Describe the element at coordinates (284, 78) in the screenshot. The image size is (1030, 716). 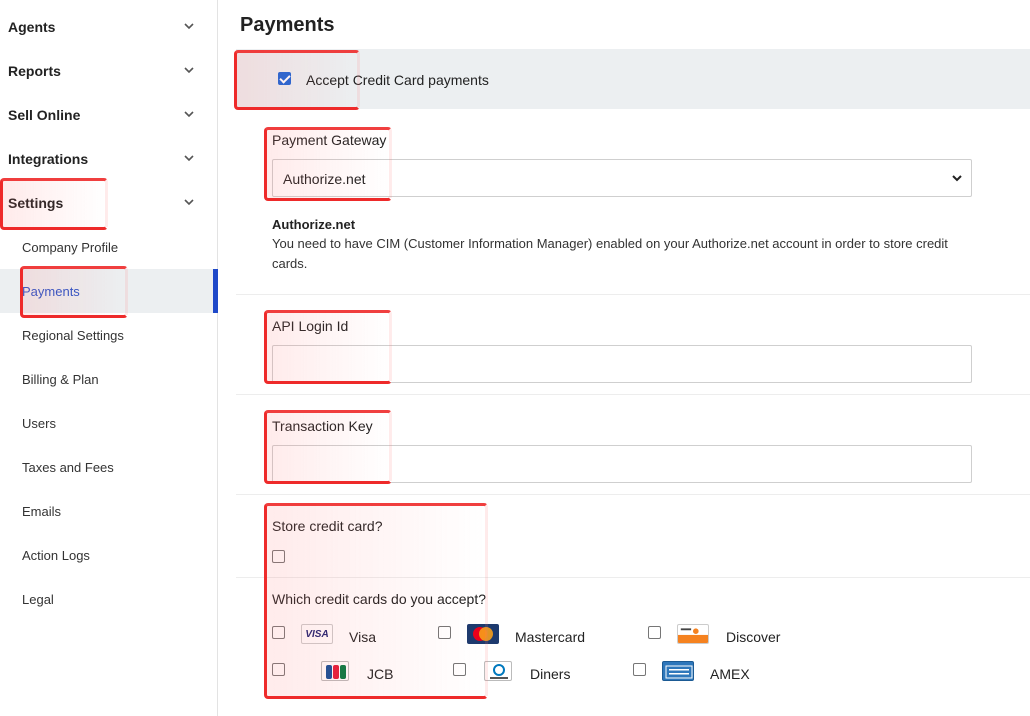
I see `accept-credit-card-checkbox` at that location.